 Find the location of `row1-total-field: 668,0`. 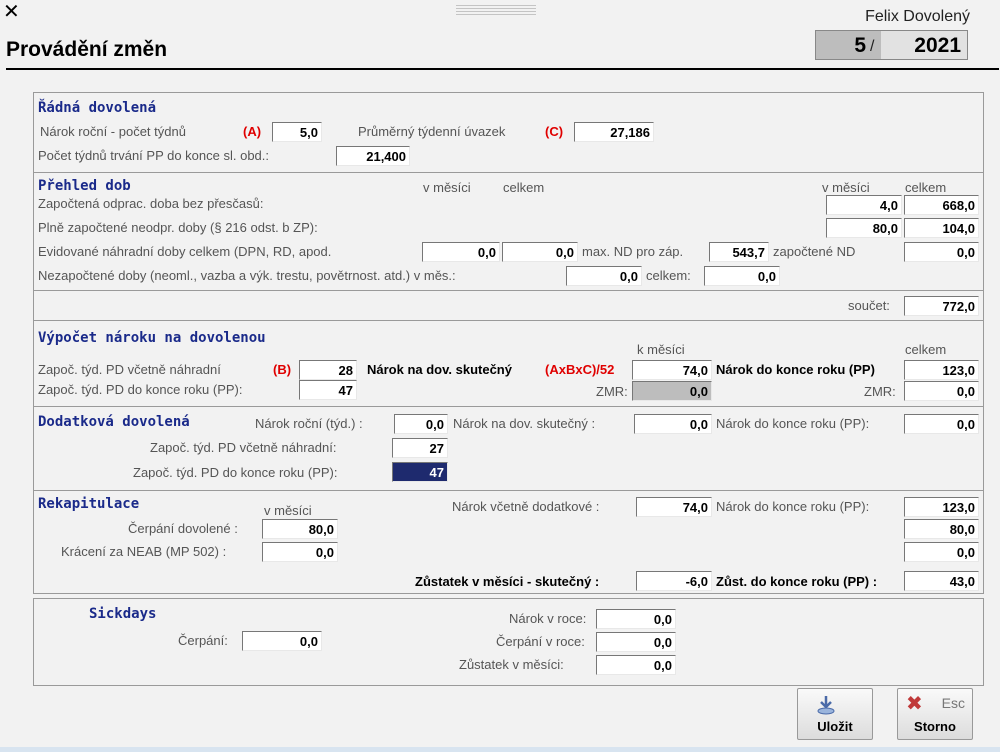

row1-total-field: 668,0 is located at coordinates (941, 205).